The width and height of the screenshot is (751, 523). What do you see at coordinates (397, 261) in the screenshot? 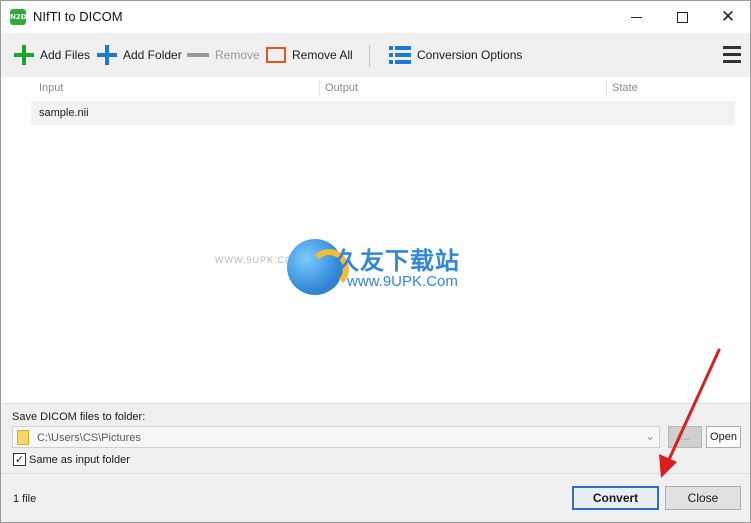
I see `watermark-chinese-text: 久友下载站` at bounding box center [397, 261].